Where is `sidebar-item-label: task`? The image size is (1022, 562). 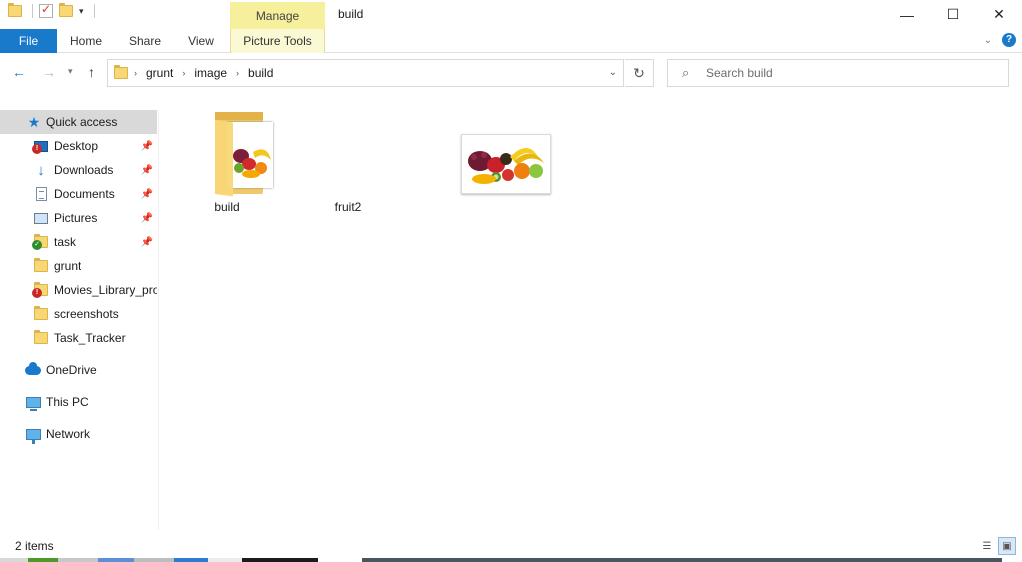
sidebar-item-label: task is located at coordinates (65, 242).